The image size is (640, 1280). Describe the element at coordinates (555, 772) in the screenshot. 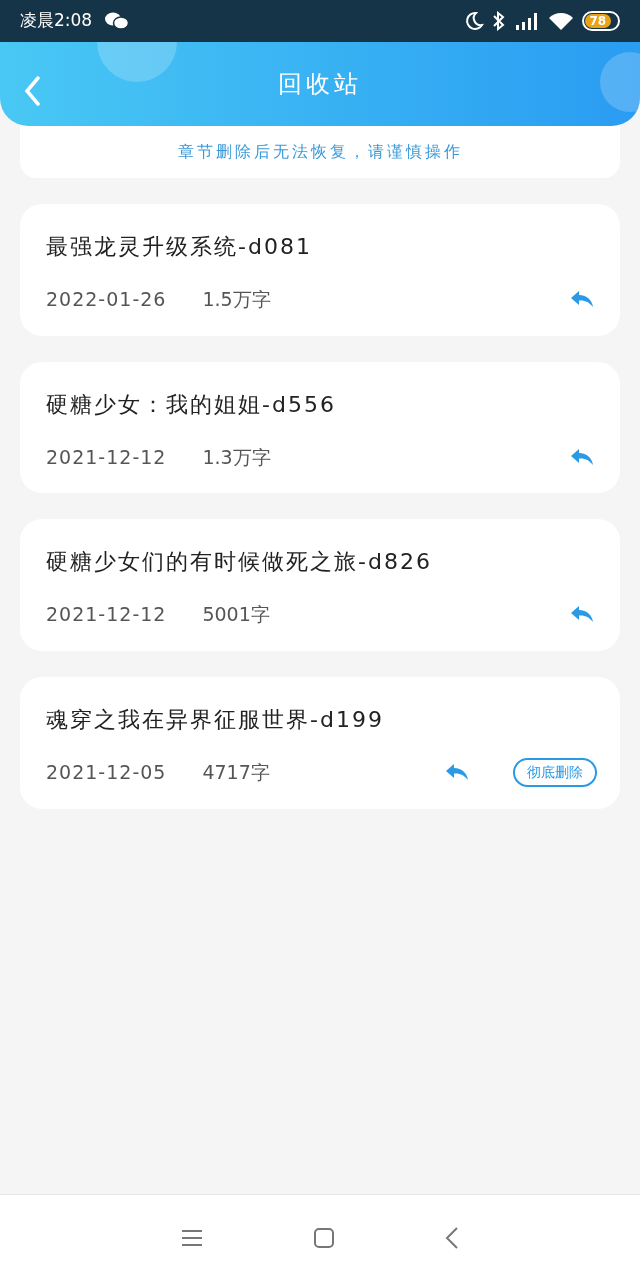

I see `delete-button: 彻底删除` at that location.